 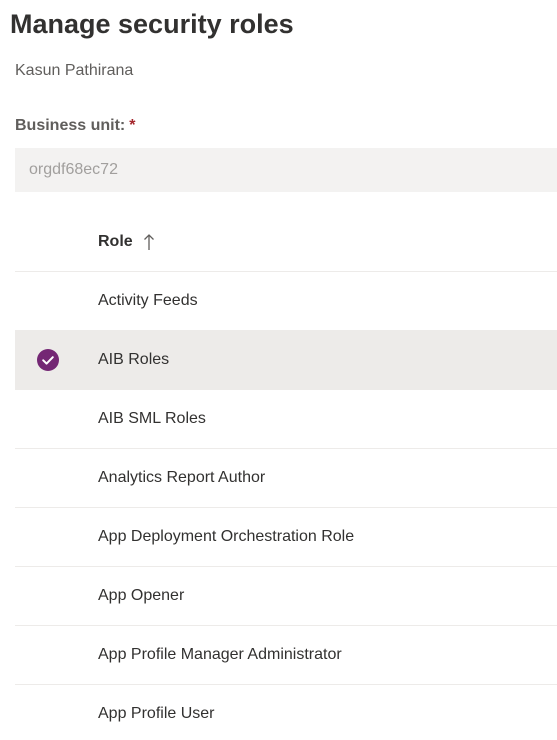 What do you see at coordinates (286, 712) in the screenshot?
I see `table-row: App Profile User` at bounding box center [286, 712].